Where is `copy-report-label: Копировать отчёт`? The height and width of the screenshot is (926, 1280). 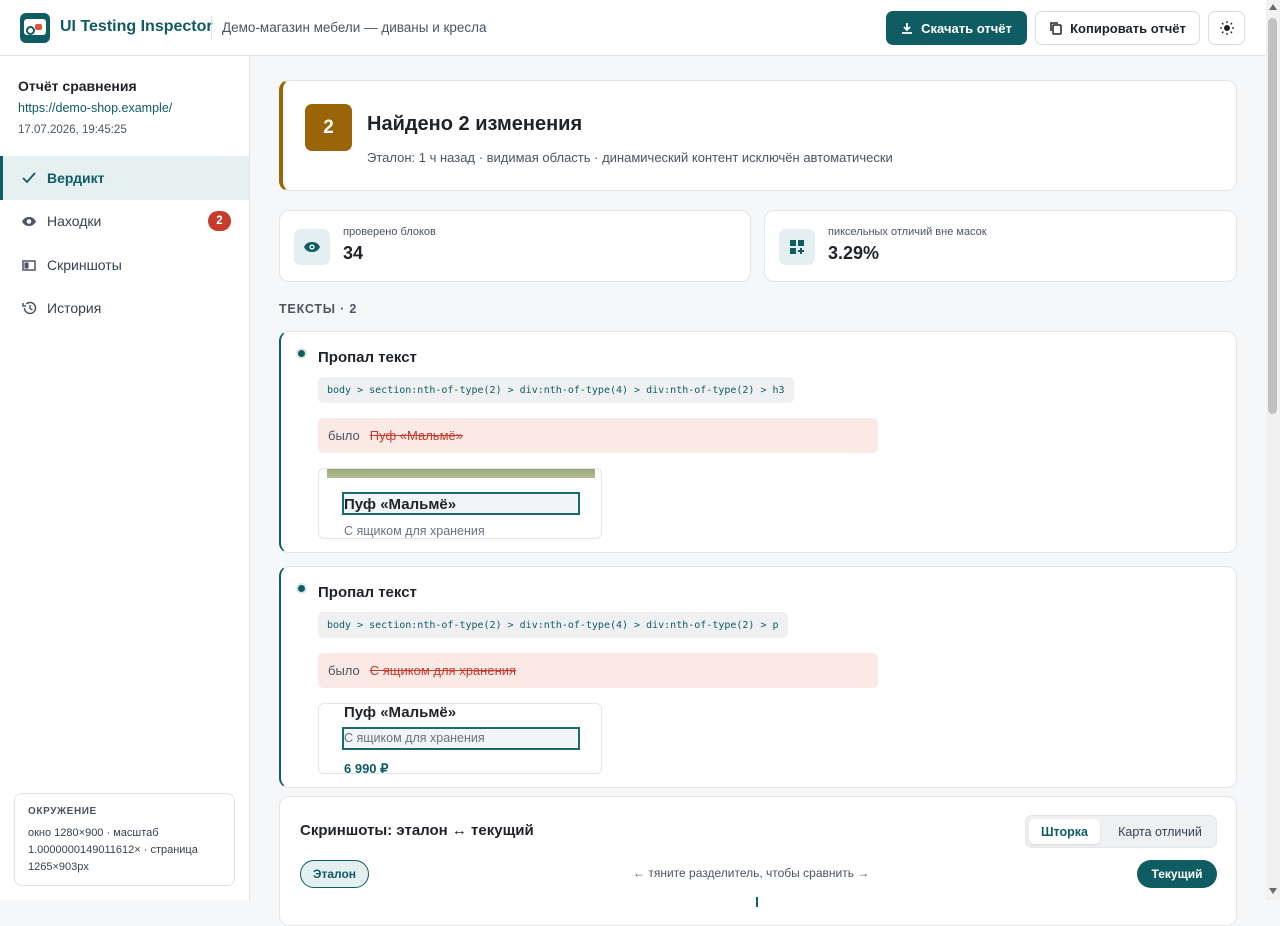
copy-report-label: Копировать отчёт is located at coordinates (1128, 28).